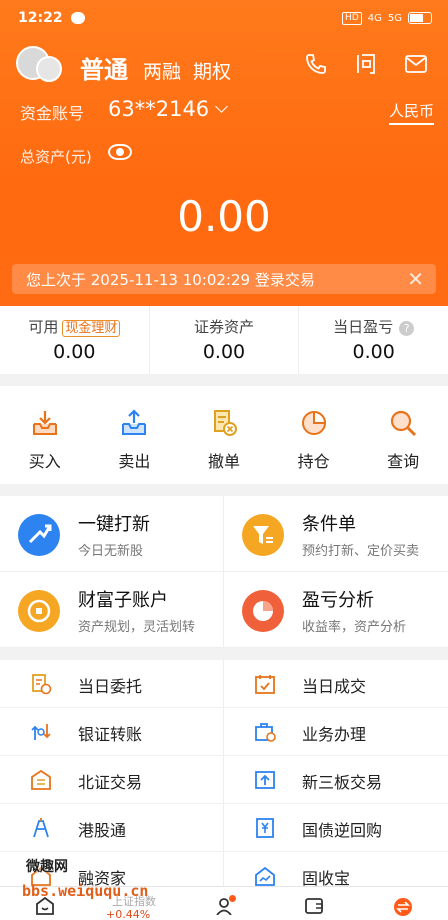  What do you see at coordinates (263, 535) in the screenshot?
I see `filter-icon` at bounding box center [263, 535].